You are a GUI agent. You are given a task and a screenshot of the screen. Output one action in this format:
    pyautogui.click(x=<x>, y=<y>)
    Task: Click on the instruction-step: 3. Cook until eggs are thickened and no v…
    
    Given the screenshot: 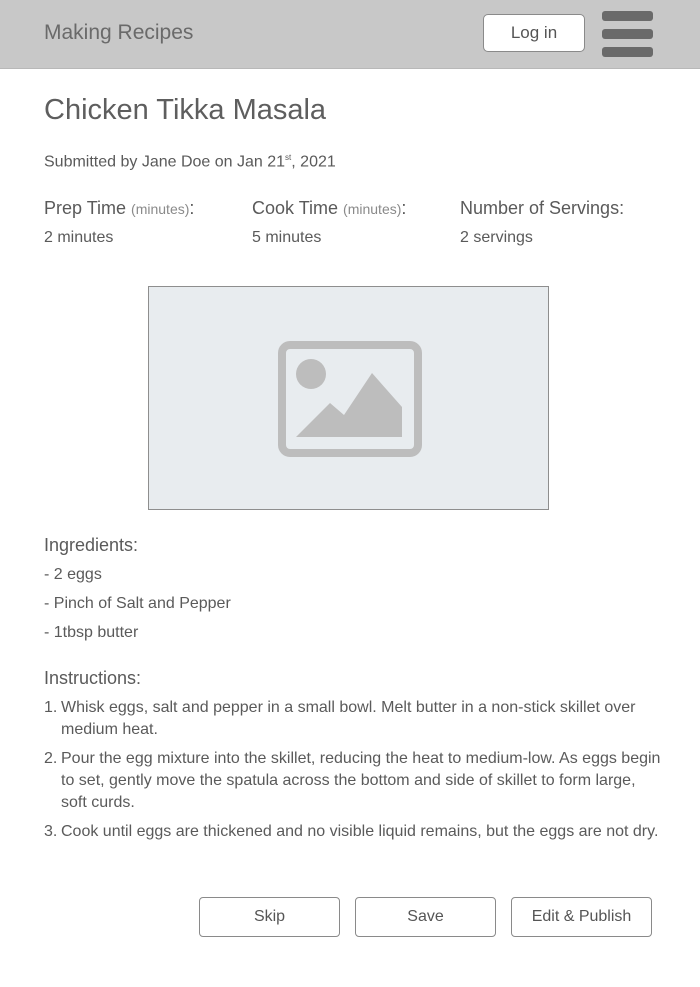 What is the action you would take?
    pyautogui.click(x=354, y=832)
    